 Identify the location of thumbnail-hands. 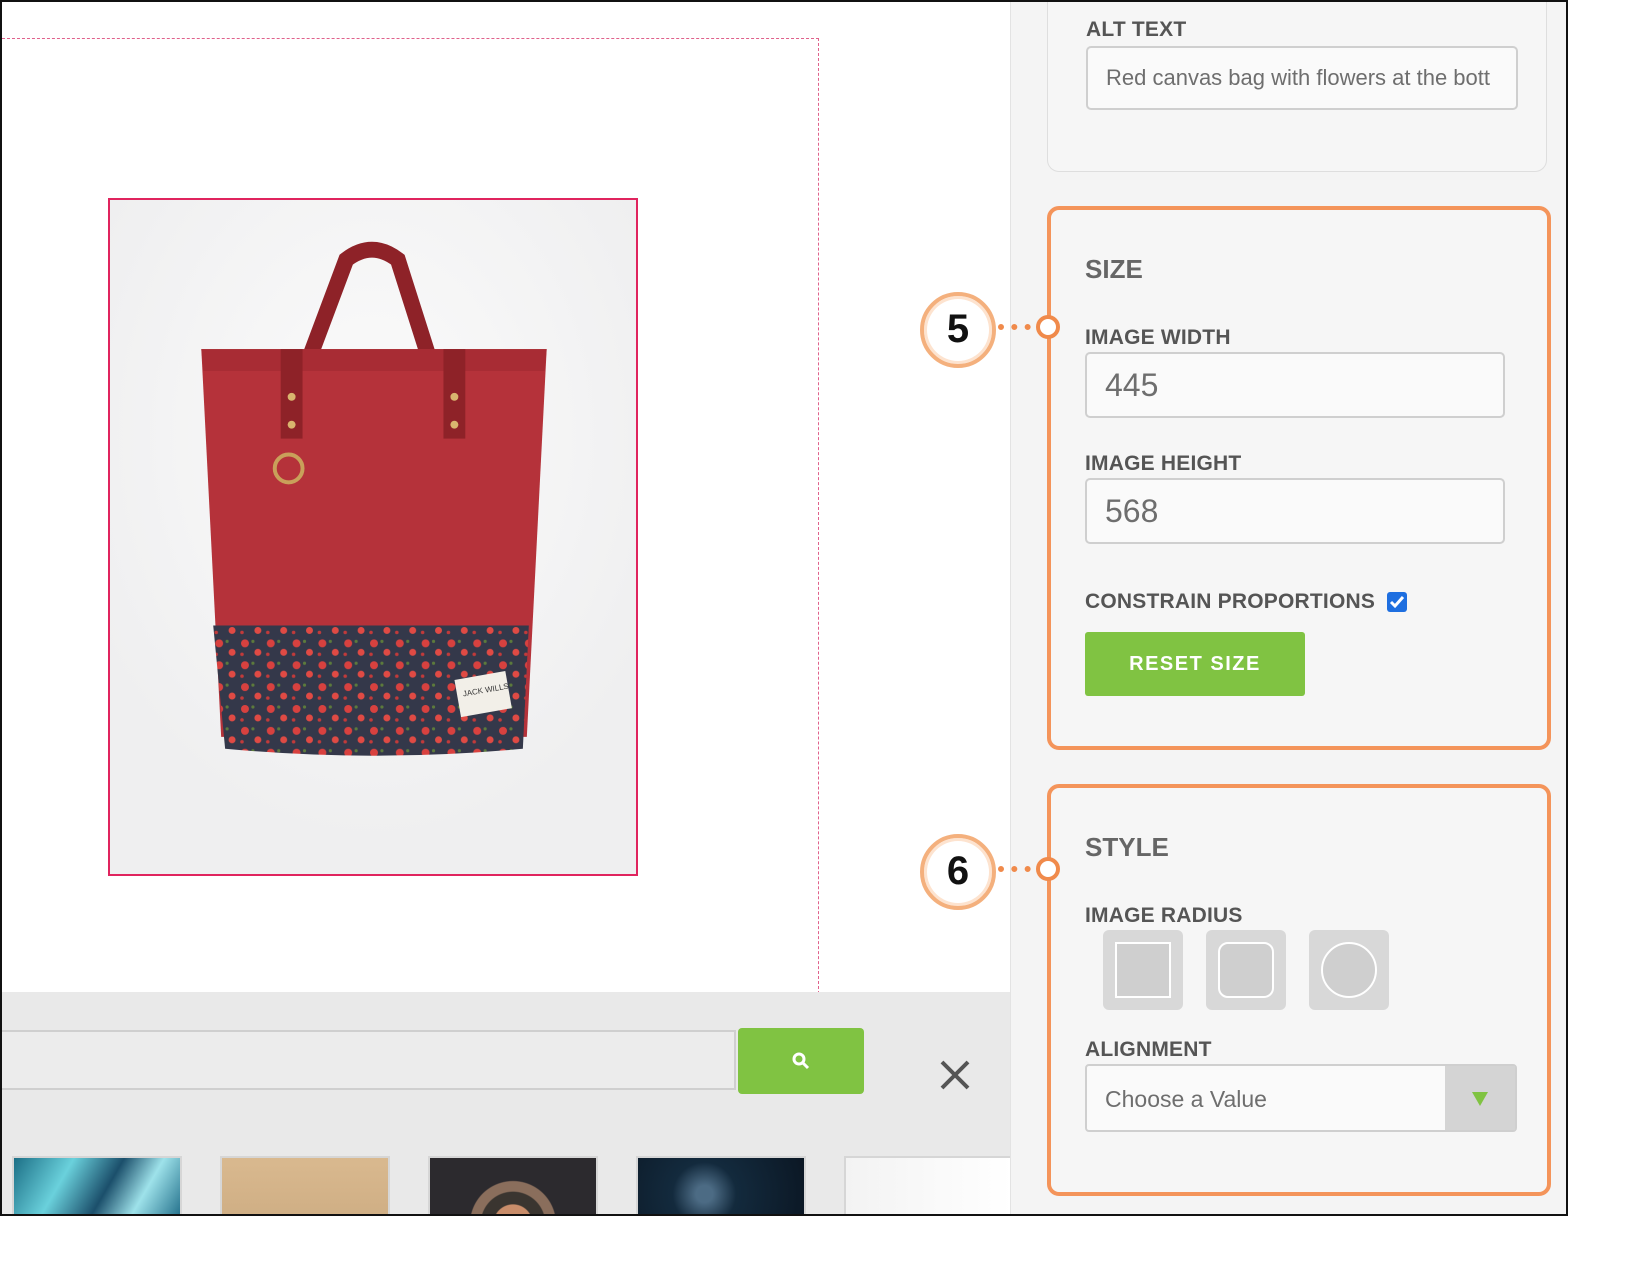
(513, 1185).